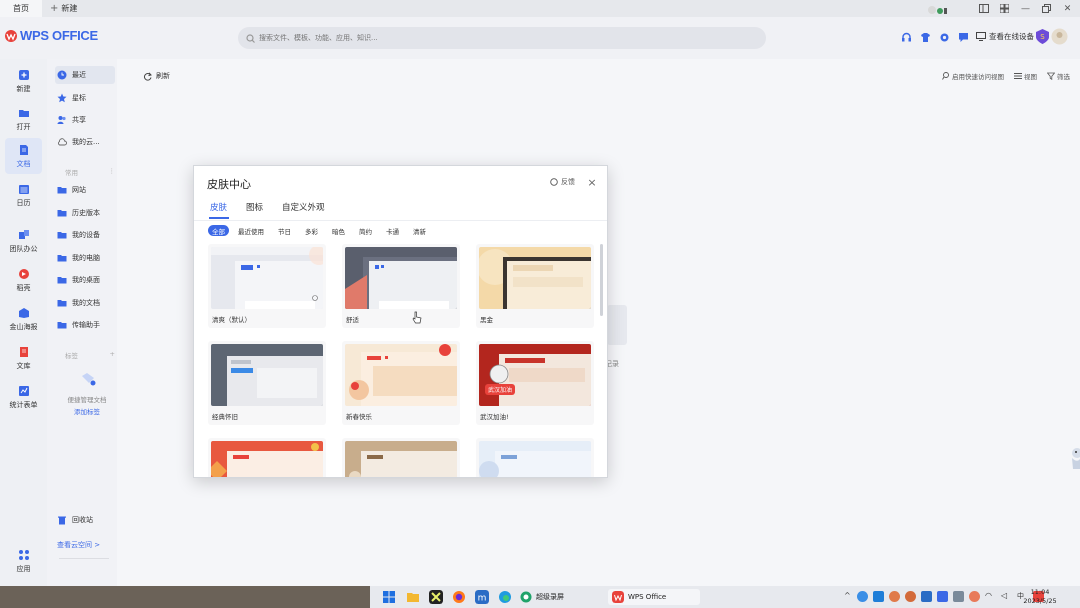  Describe the element at coordinates (156, 76) in the screenshot. I see `refresh-button: 刷新` at that location.